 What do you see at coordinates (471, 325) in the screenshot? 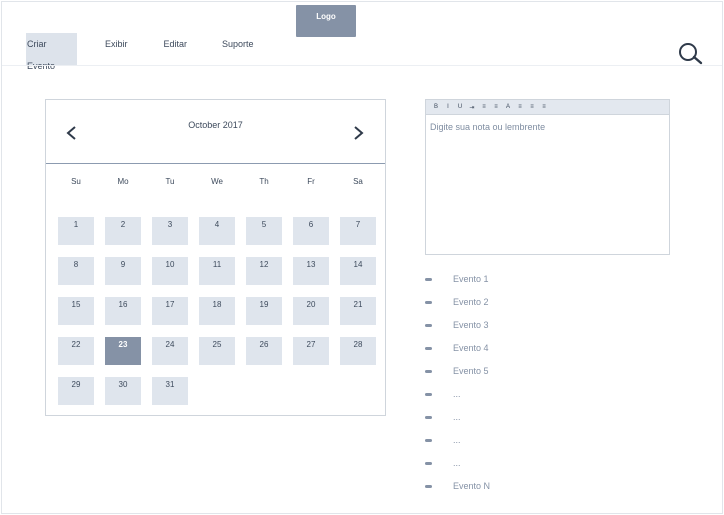
I see `event-label: Evento 3` at bounding box center [471, 325].